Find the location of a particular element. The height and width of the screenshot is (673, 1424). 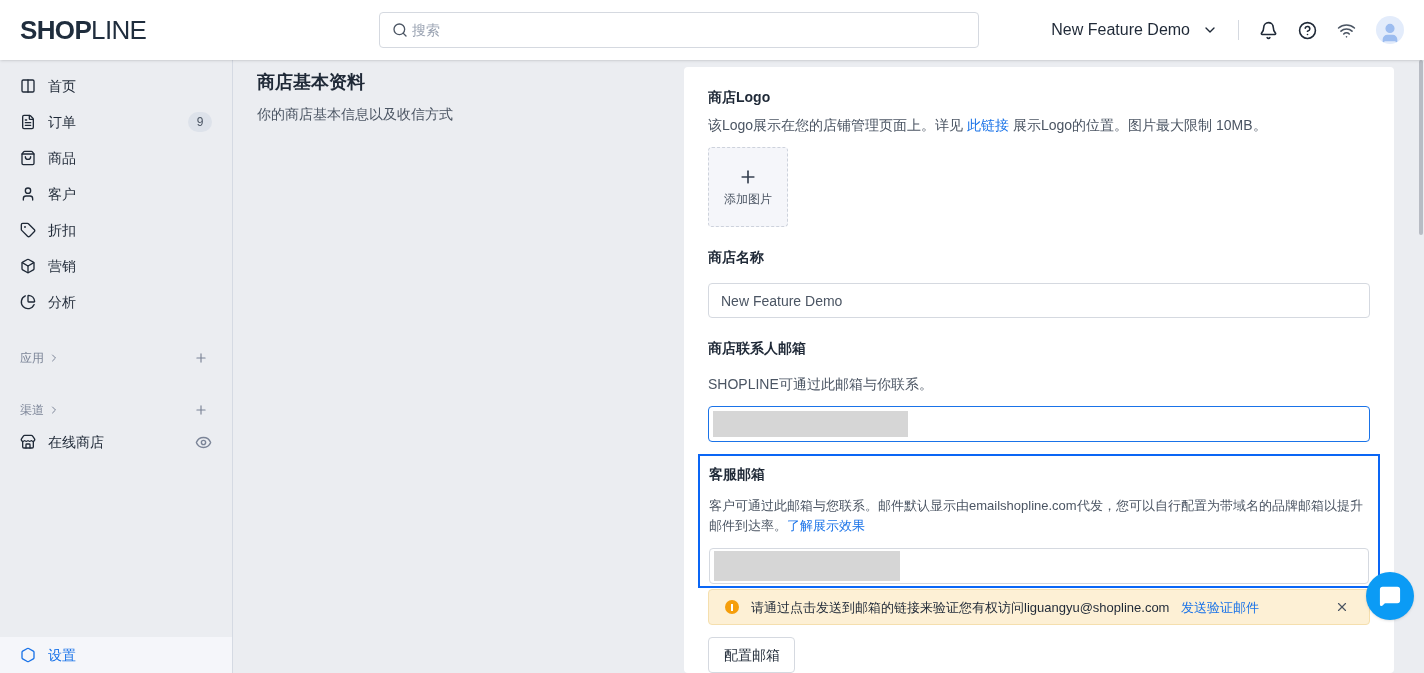

chat-button is located at coordinates (1390, 596).